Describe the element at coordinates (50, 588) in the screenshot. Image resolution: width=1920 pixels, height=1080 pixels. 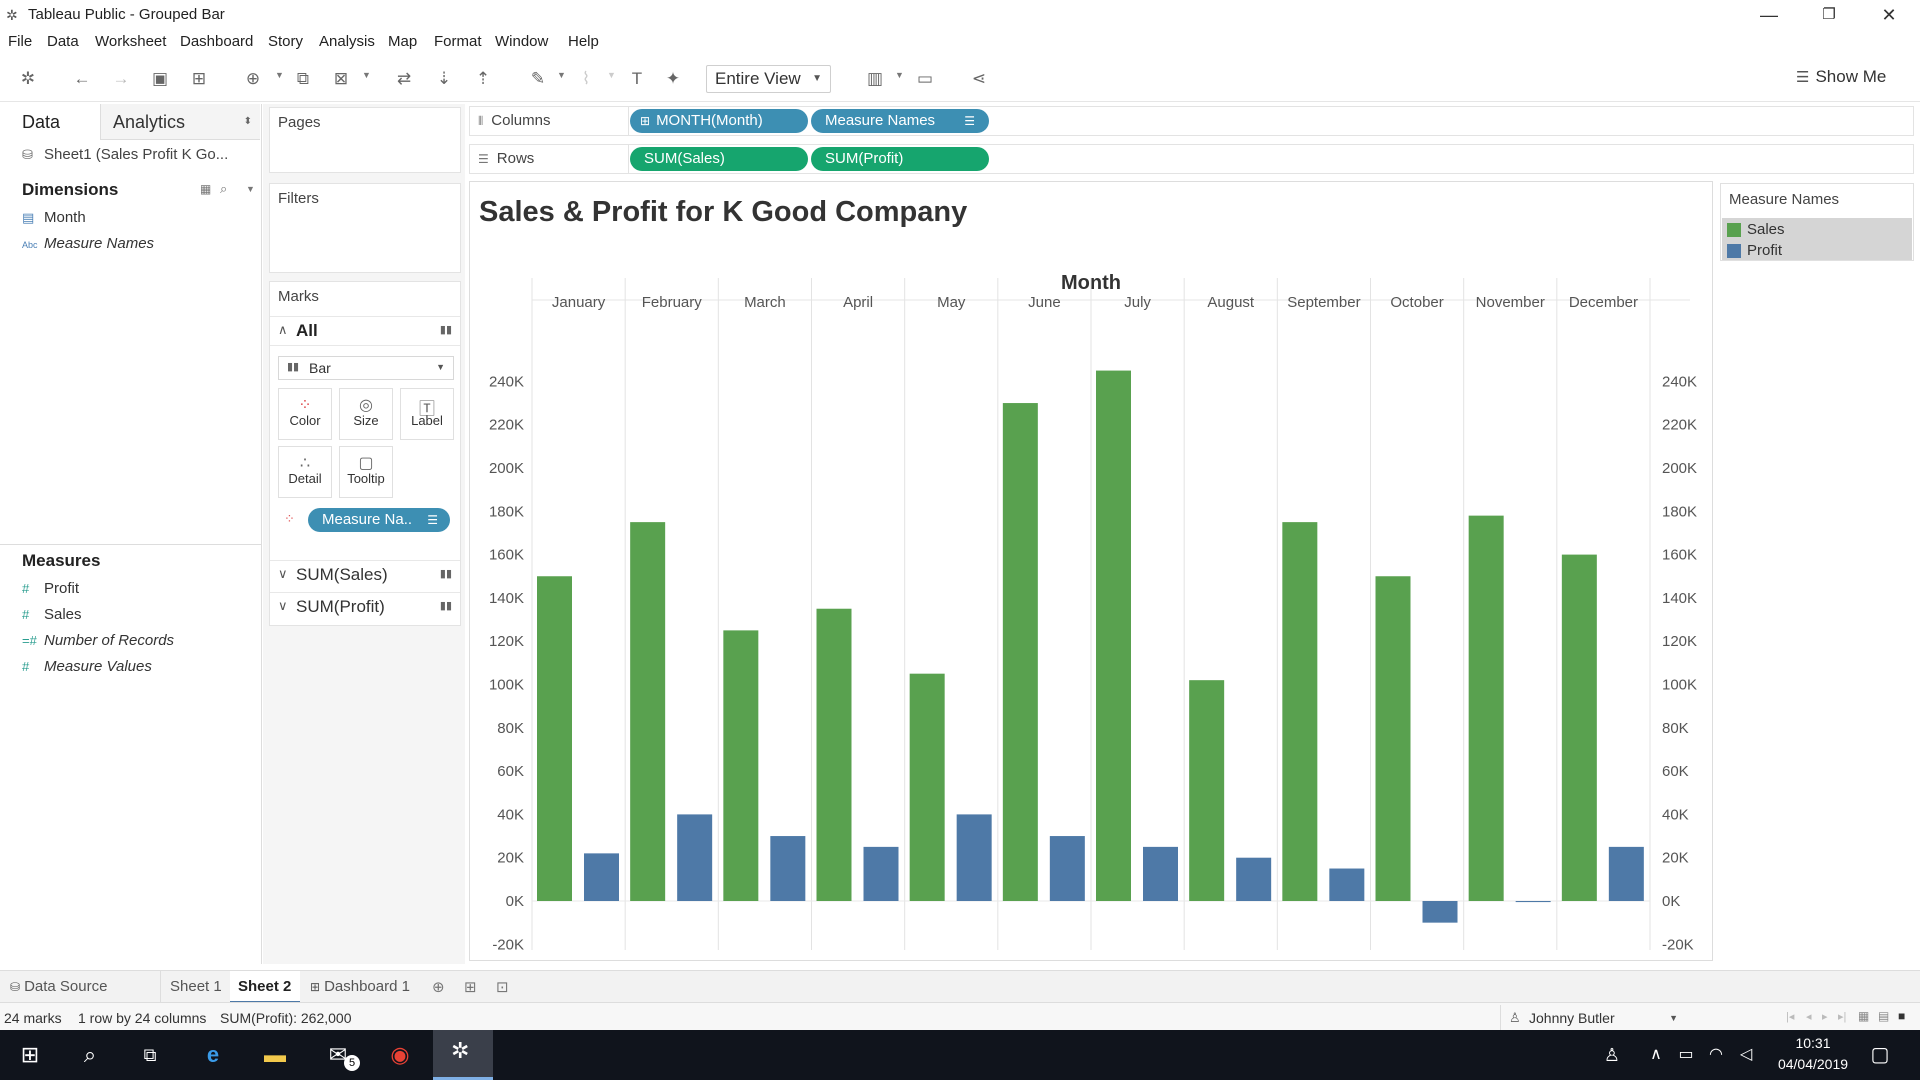
I see `measure-profit: # Profit` at that location.